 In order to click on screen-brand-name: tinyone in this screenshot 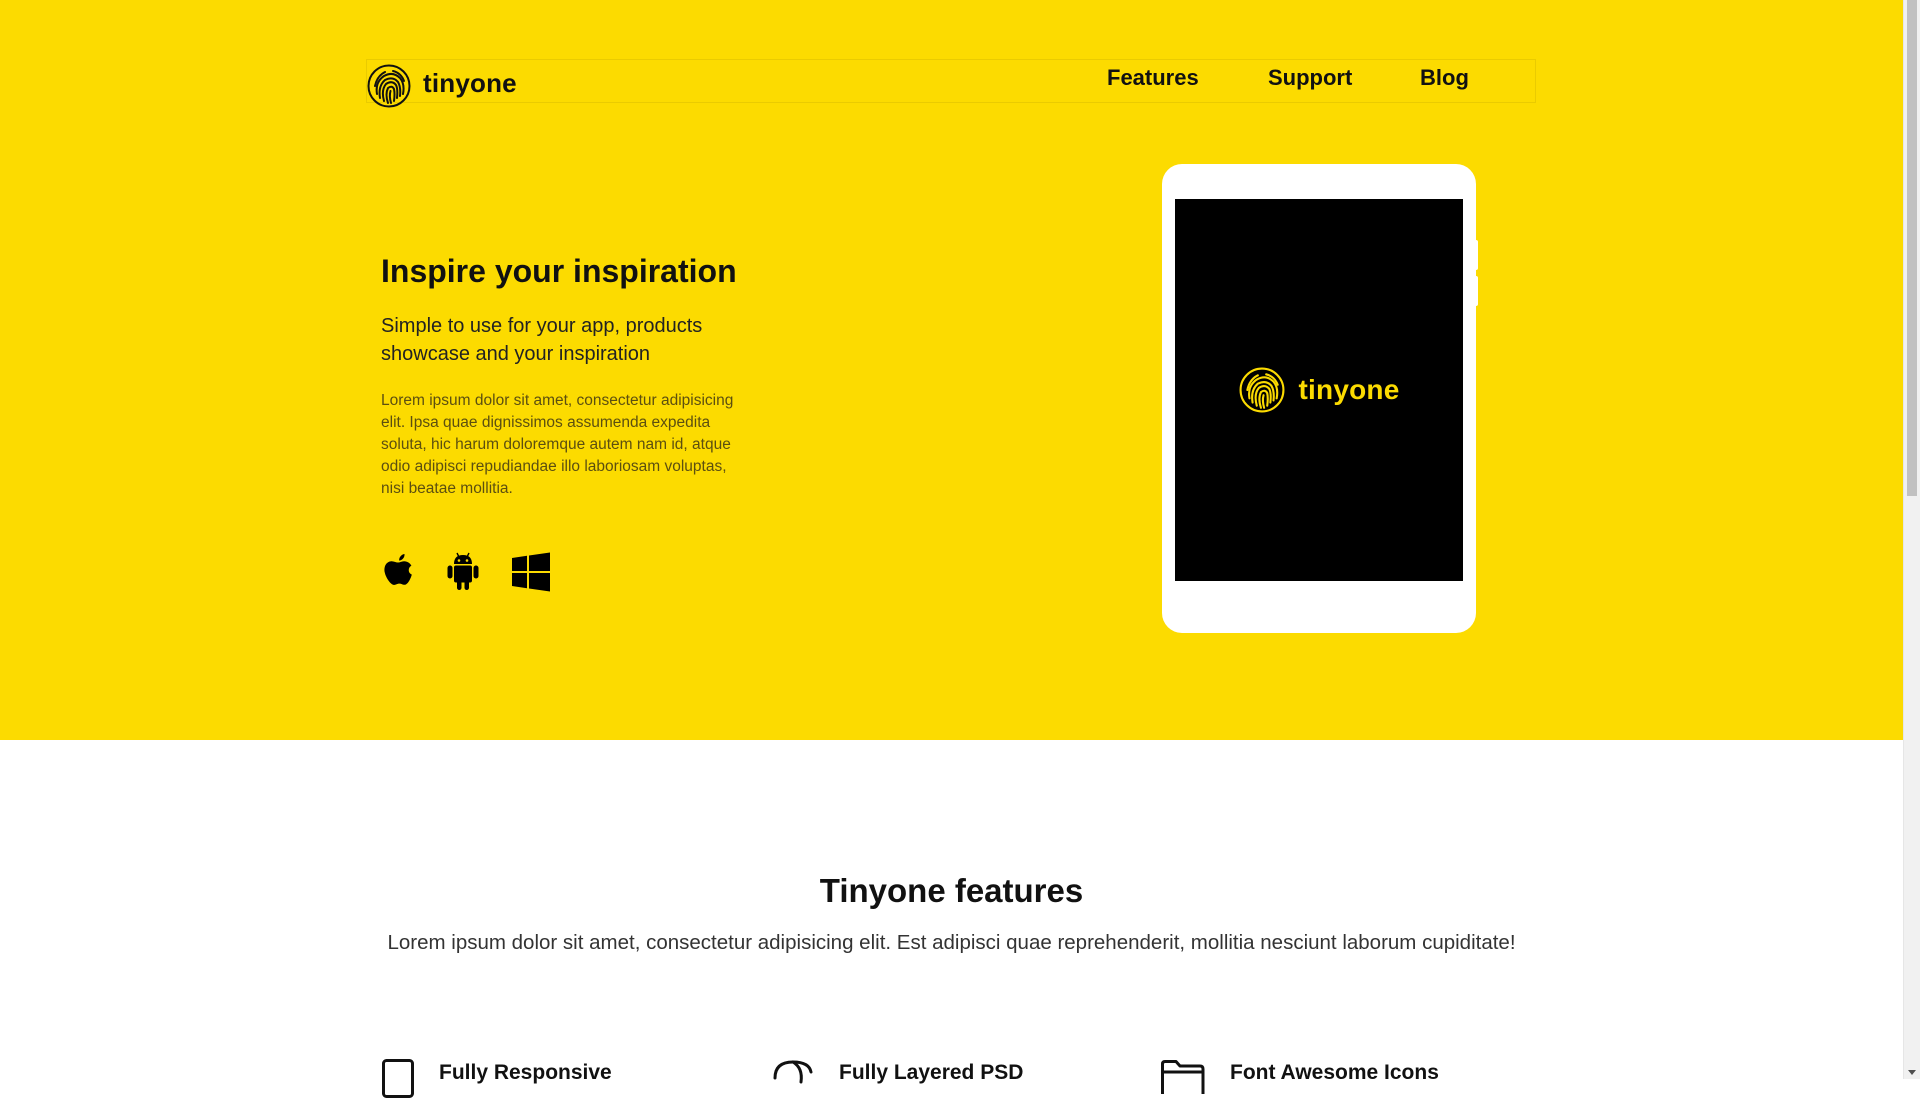, I will do `click(1349, 389)`.